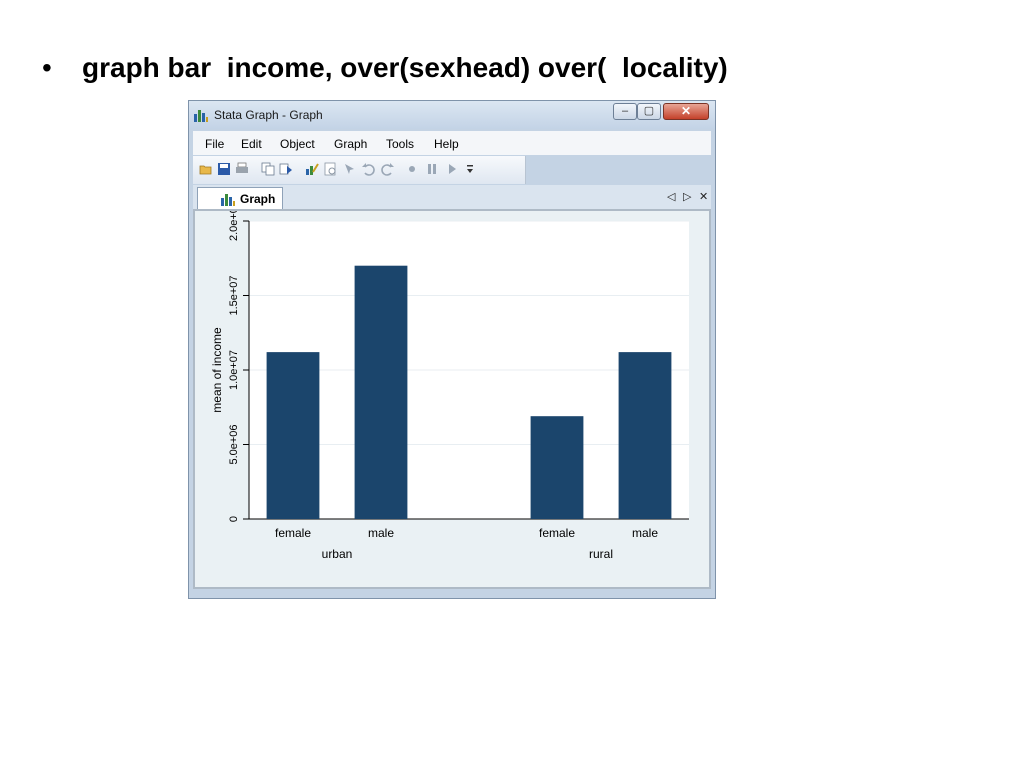 Image resolution: width=1024 pixels, height=768 pixels. I want to click on menu-bar: File Edit Object Graph Tools Help, so click(452, 143).